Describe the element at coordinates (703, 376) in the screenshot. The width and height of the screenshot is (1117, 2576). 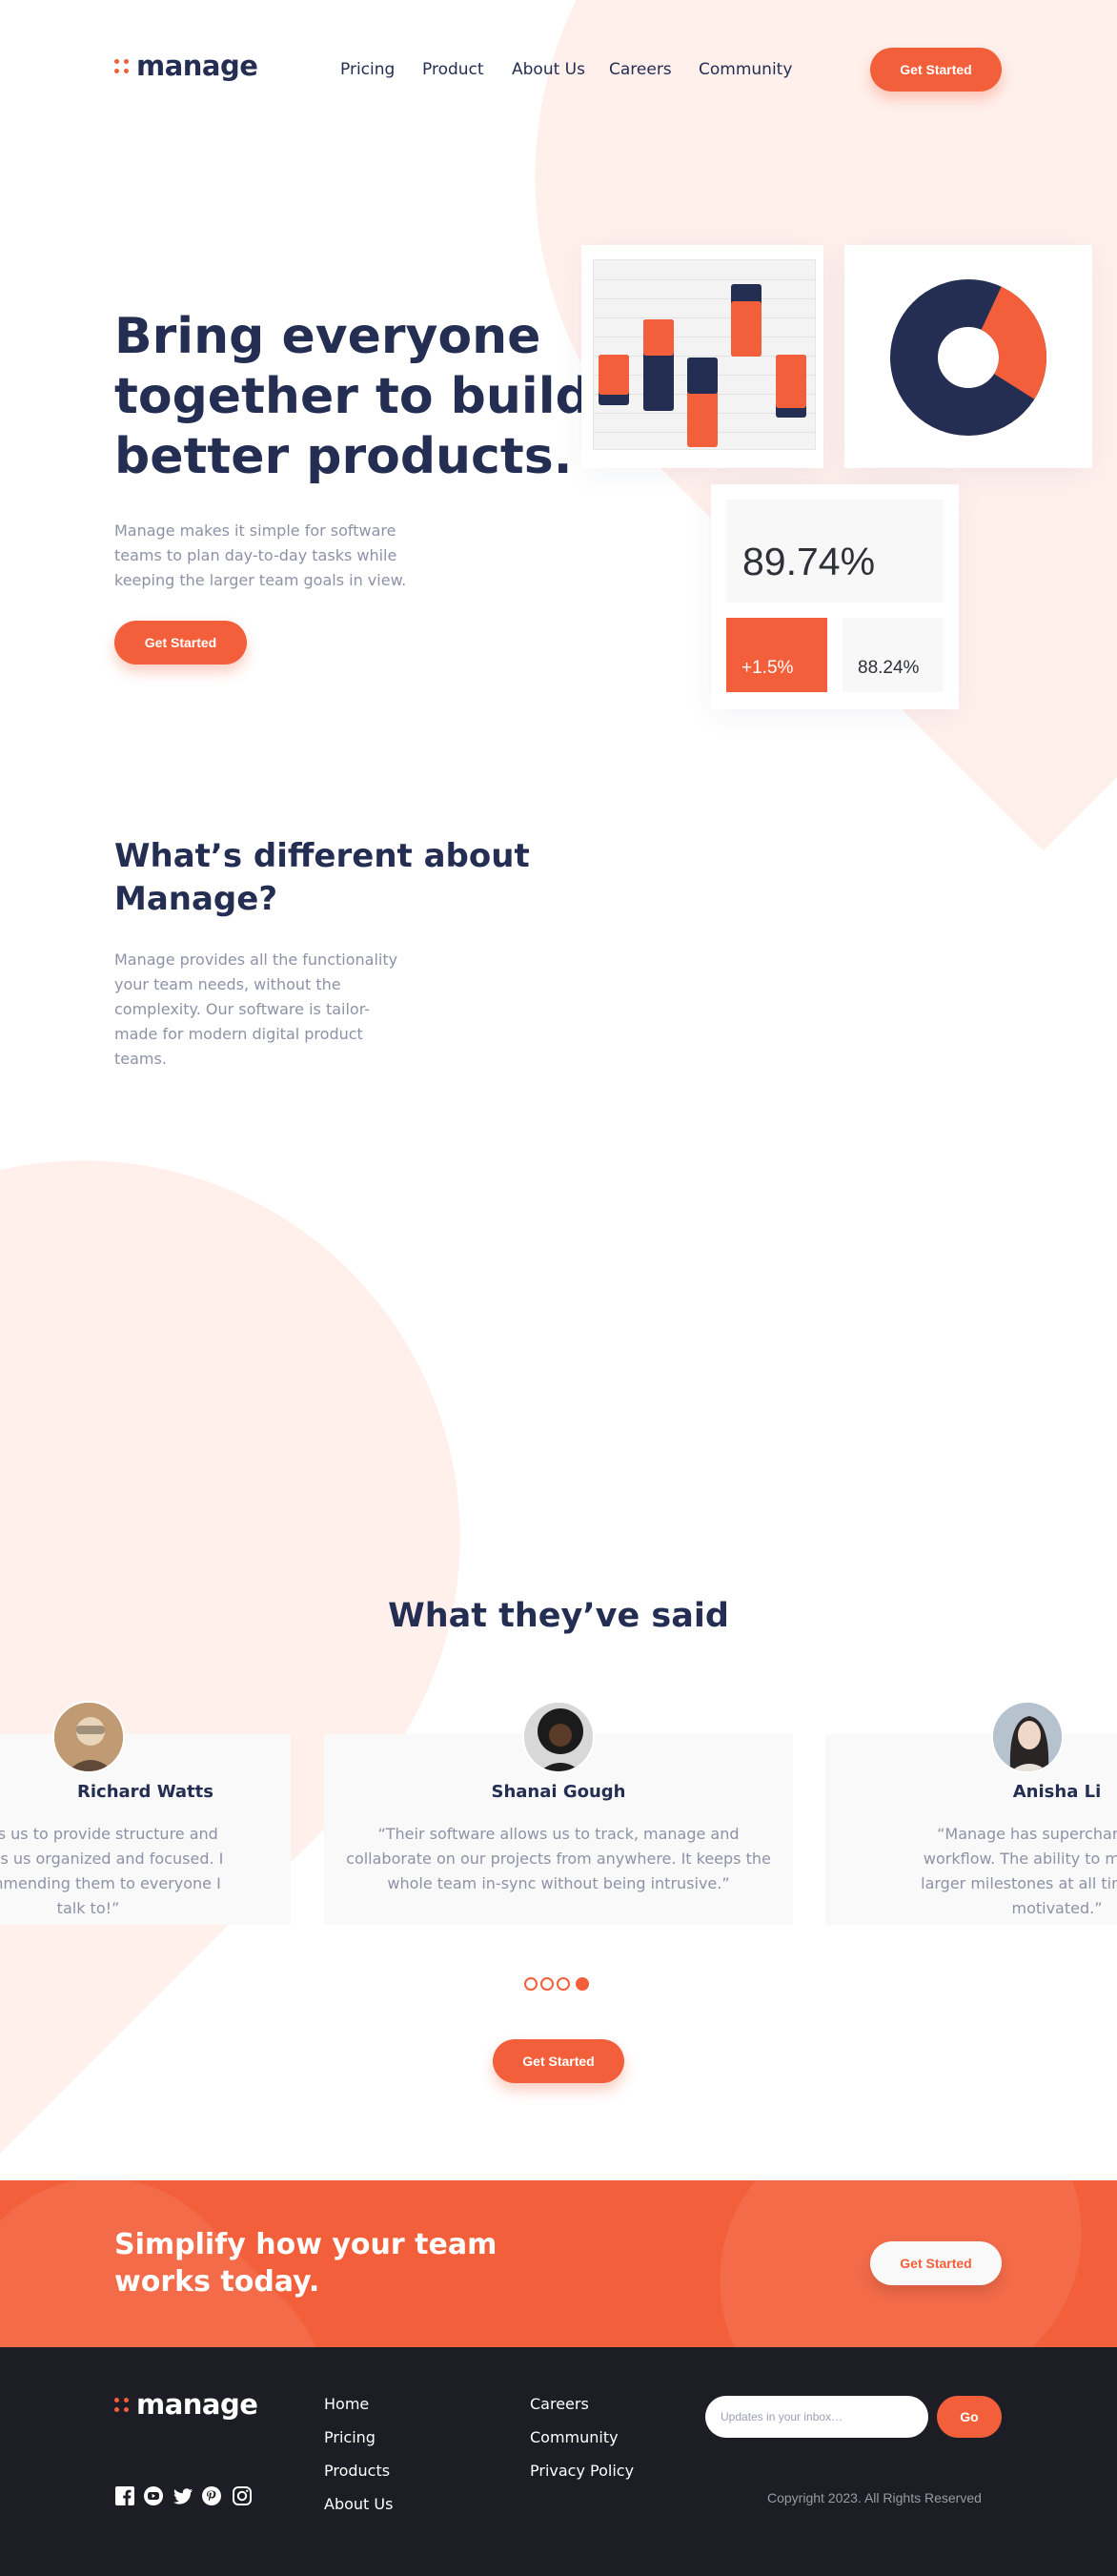
I see `chart-bar-3-highlight` at that location.